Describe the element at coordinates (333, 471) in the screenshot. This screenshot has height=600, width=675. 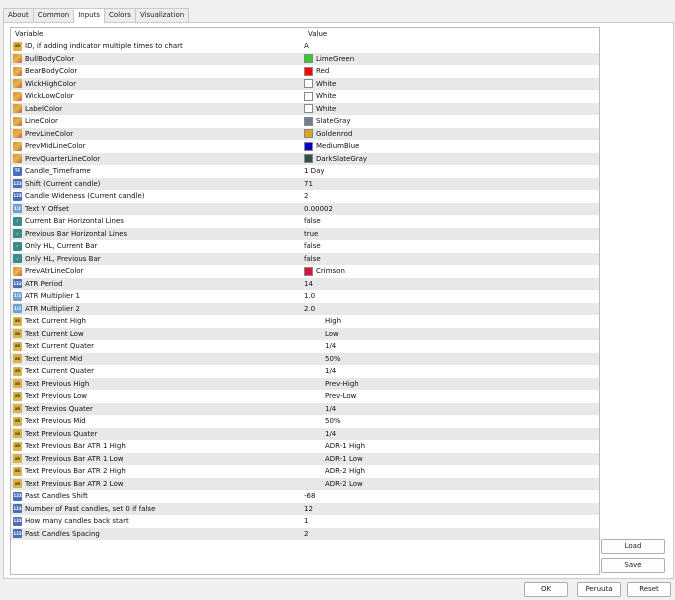
I see `value-cell: ADR-2 High` at that location.